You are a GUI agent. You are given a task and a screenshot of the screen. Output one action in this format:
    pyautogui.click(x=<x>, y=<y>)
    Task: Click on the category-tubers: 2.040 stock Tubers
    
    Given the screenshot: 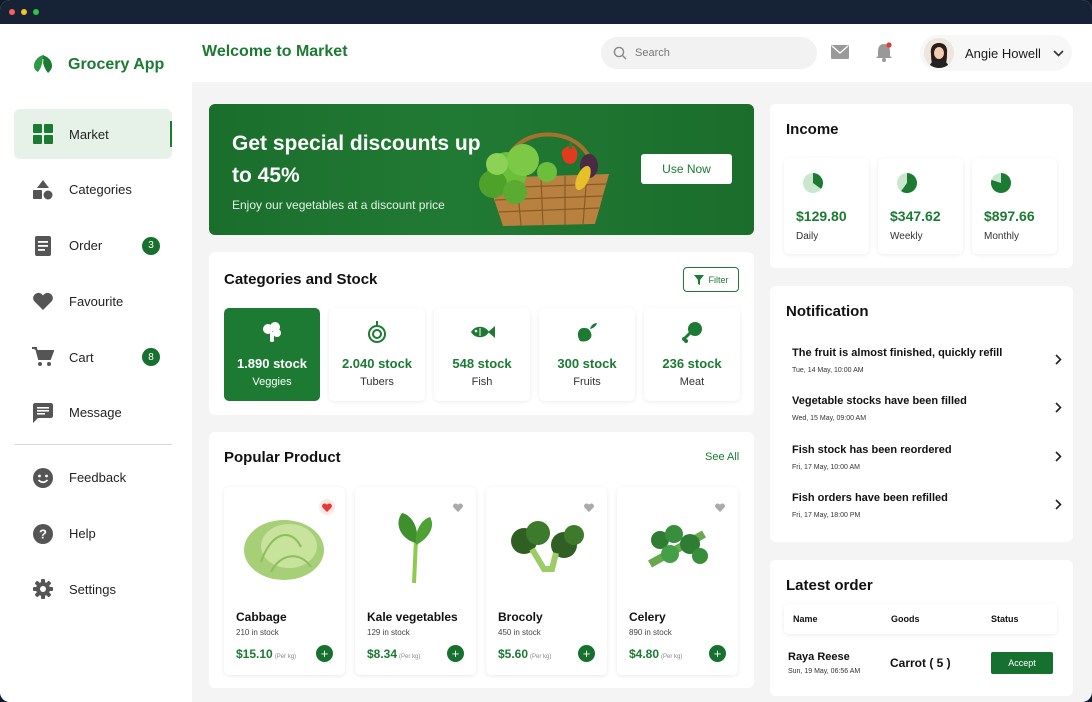 What is the action you would take?
    pyautogui.click(x=377, y=354)
    